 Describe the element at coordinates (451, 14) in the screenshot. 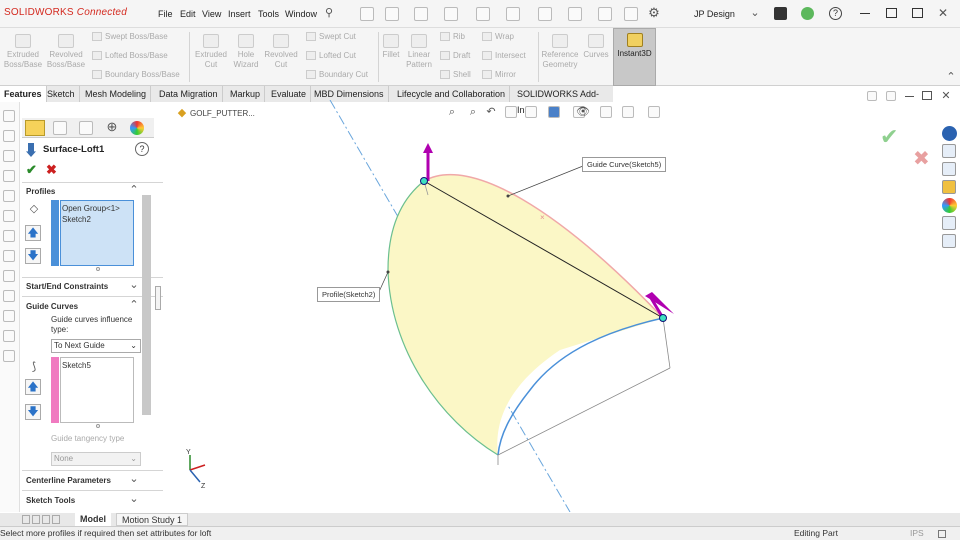

I see `save-icon` at that location.